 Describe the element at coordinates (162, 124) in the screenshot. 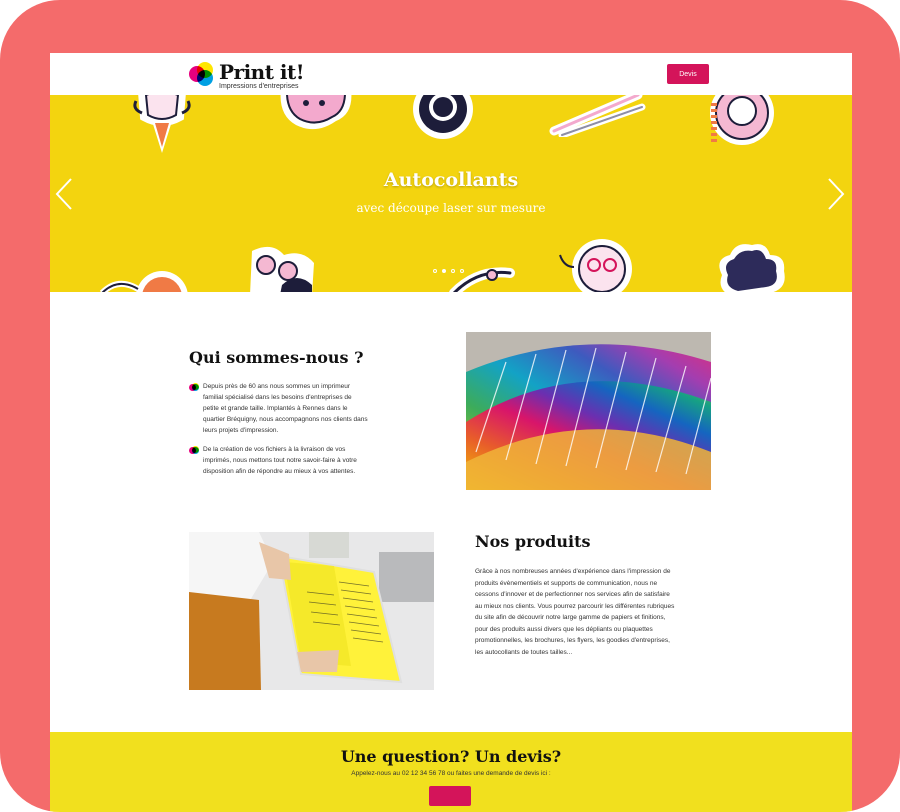

I see `rocket-sticker-icon` at that location.